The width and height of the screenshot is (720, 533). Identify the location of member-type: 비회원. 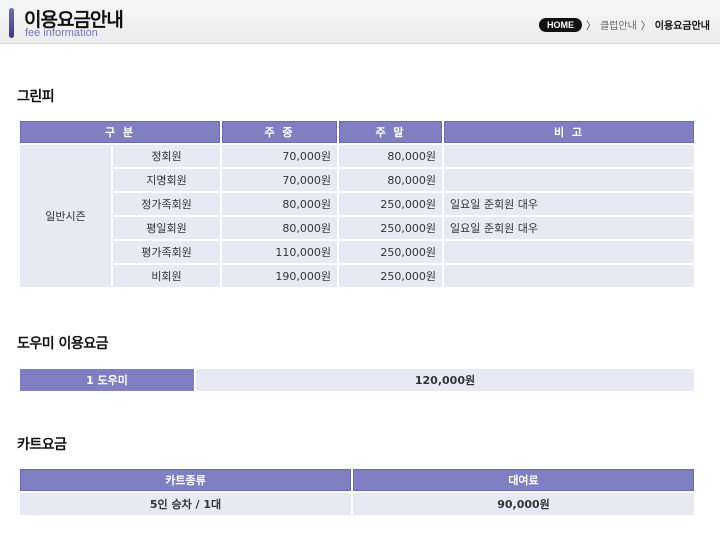
(167, 276).